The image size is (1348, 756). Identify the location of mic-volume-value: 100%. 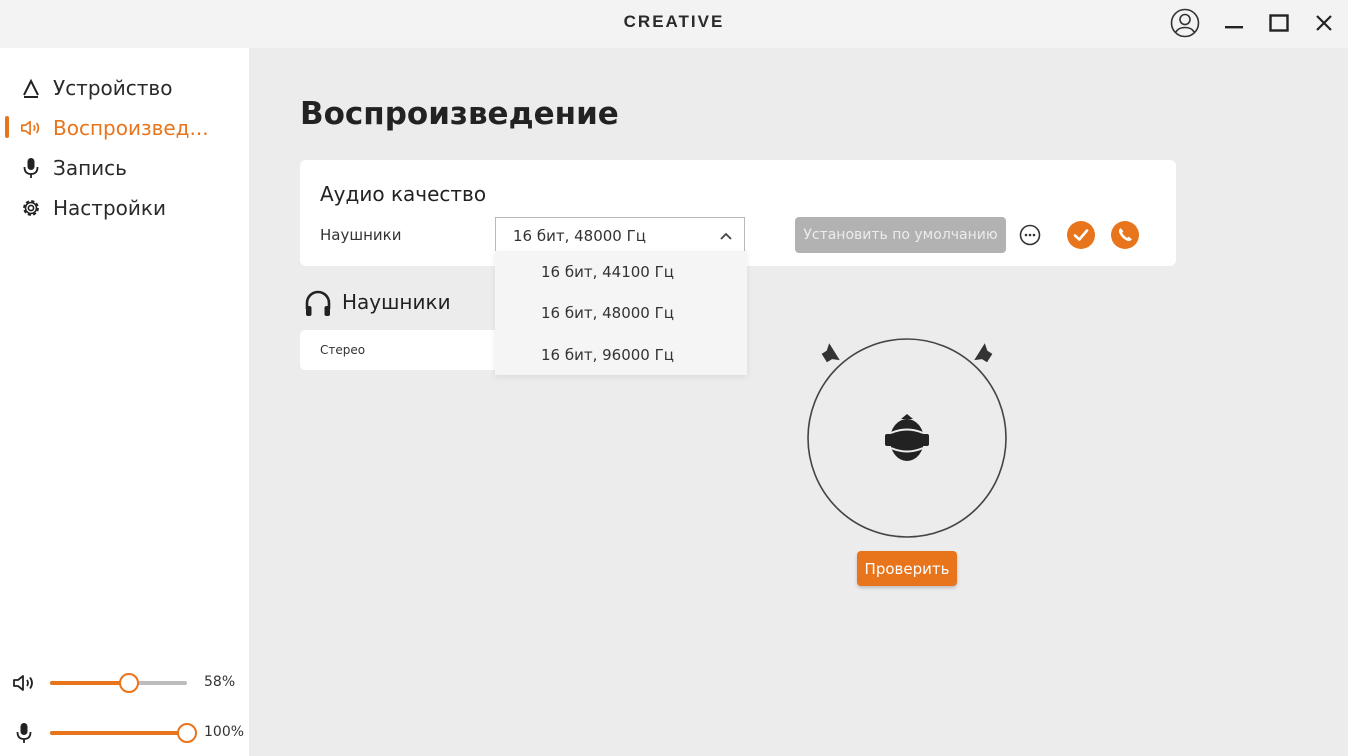
(224, 732).